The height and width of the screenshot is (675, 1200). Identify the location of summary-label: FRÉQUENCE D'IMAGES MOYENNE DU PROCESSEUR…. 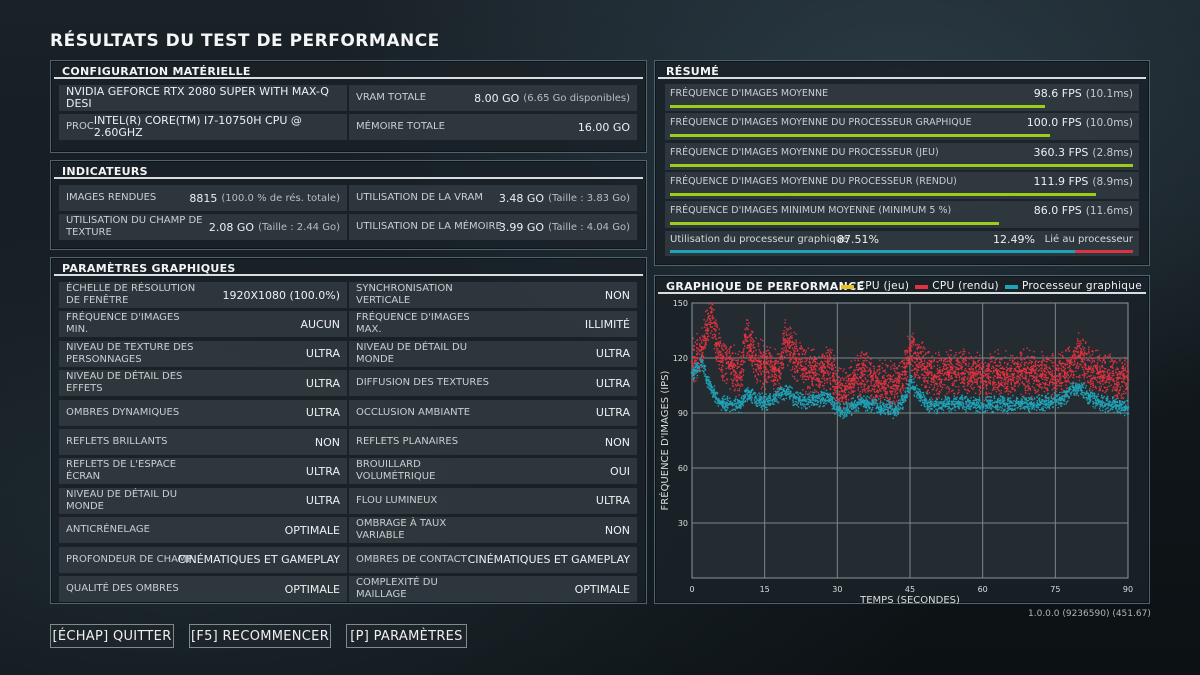
(804, 152).